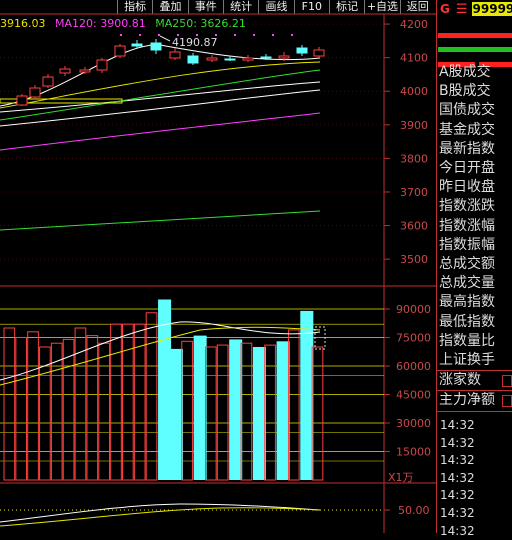 The image size is (512, 540). Describe the element at coordinates (462, 9) in the screenshot. I see `menu-icon: ☰` at that location.